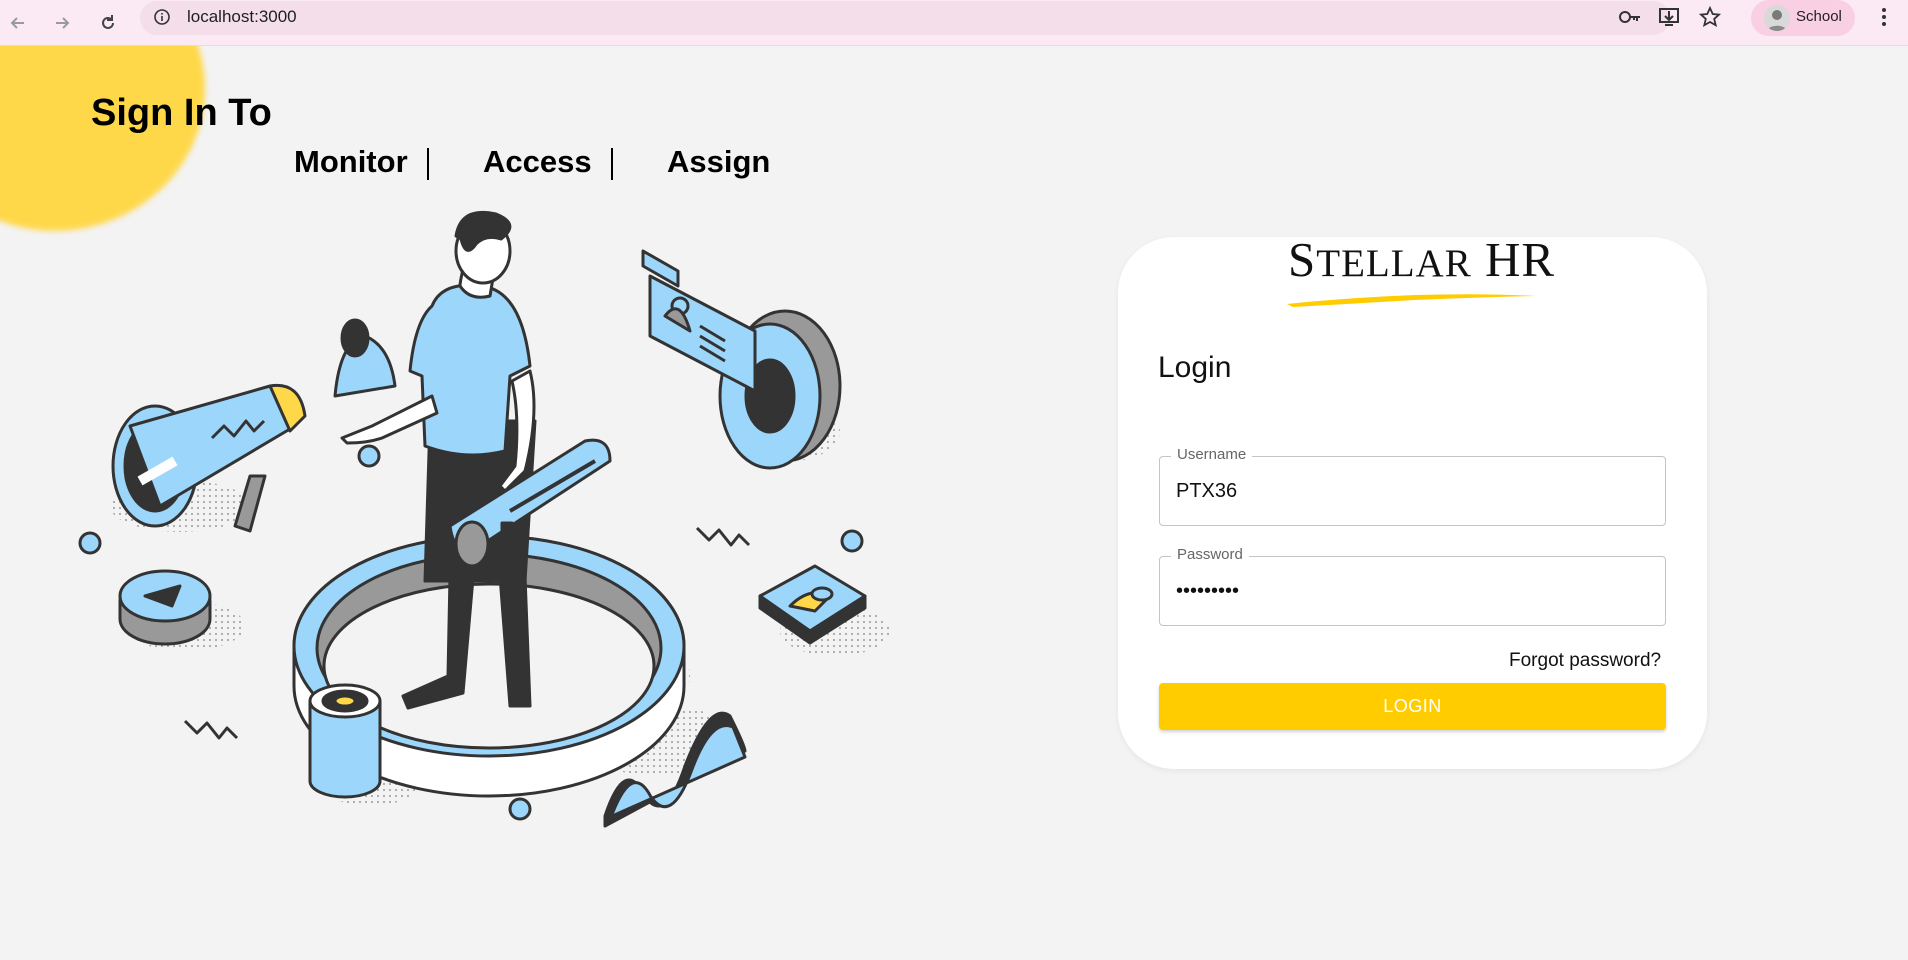 This screenshot has width=1908, height=960. Describe the element at coordinates (1630, 17) in the screenshot. I see `password-key-icon` at that location.